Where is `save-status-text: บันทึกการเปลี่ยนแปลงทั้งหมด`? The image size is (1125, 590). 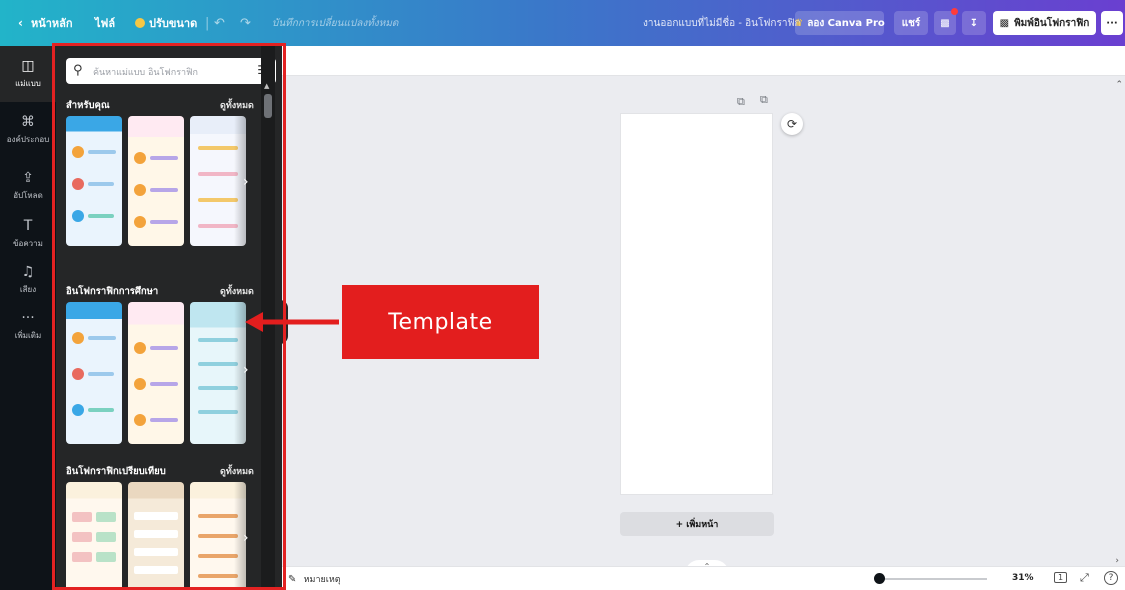
save-status-text: บันทึกการเปลี่ยนแปลงทั้งหมด is located at coordinates (335, 23).